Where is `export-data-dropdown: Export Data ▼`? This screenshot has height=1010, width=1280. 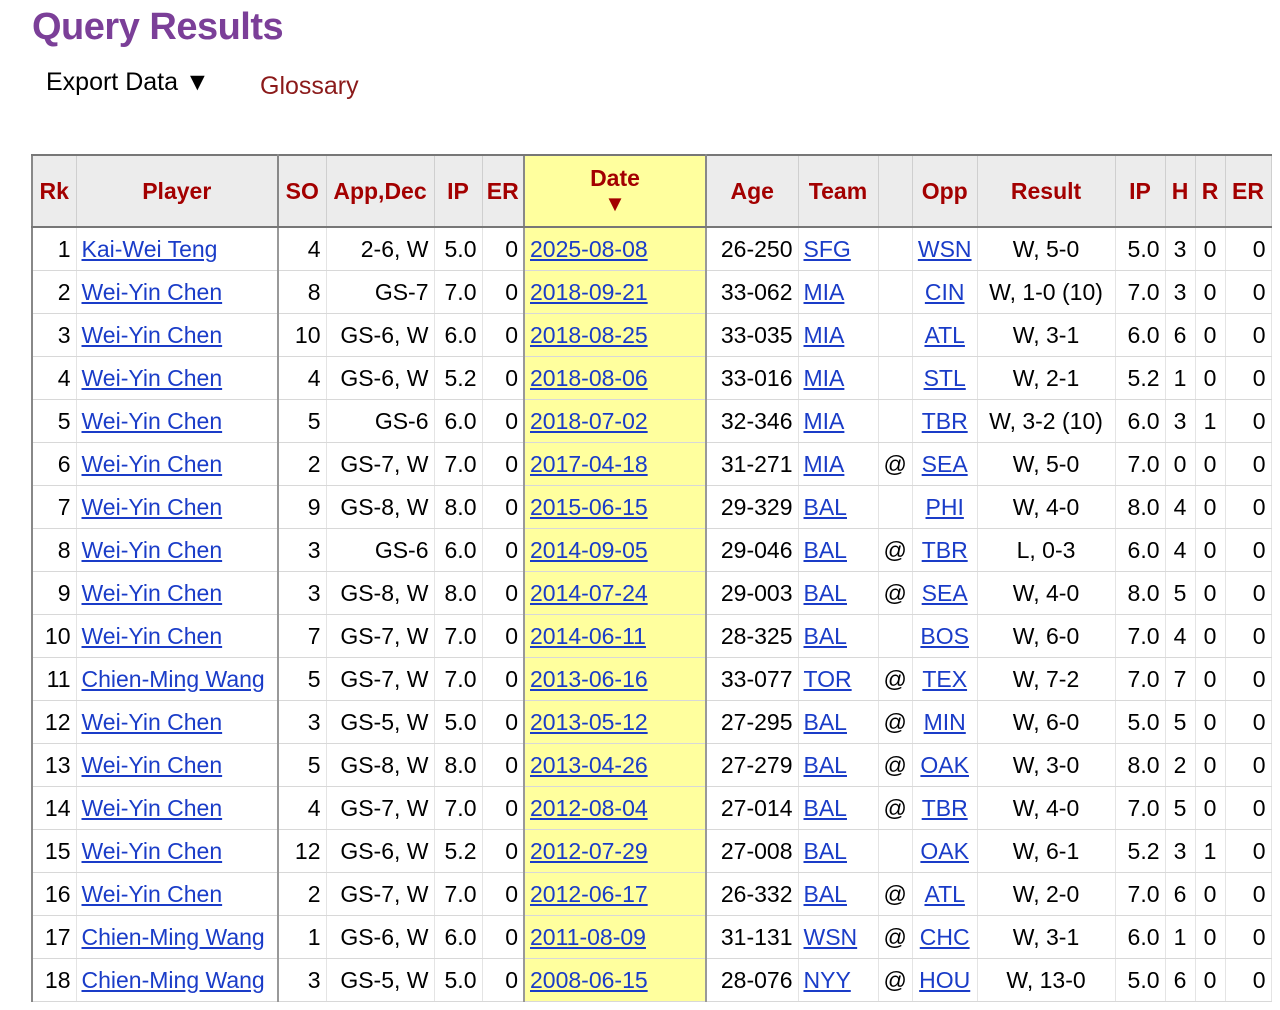
export-data-dropdown: Export Data ▼ is located at coordinates (128, 82).